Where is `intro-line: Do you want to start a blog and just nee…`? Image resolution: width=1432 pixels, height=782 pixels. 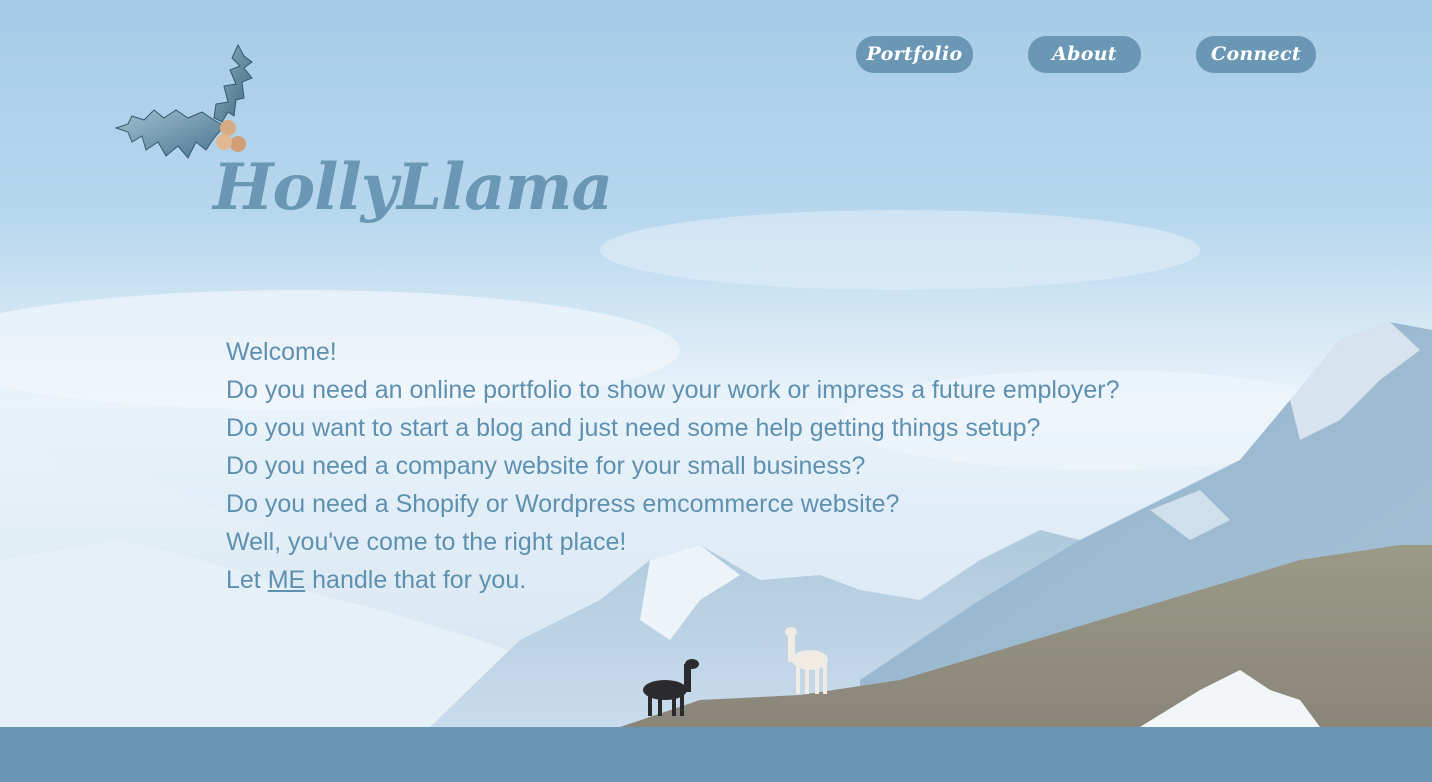 intro-line: Do you want to start a blog and just nee… is located at coordinates (633, 428).